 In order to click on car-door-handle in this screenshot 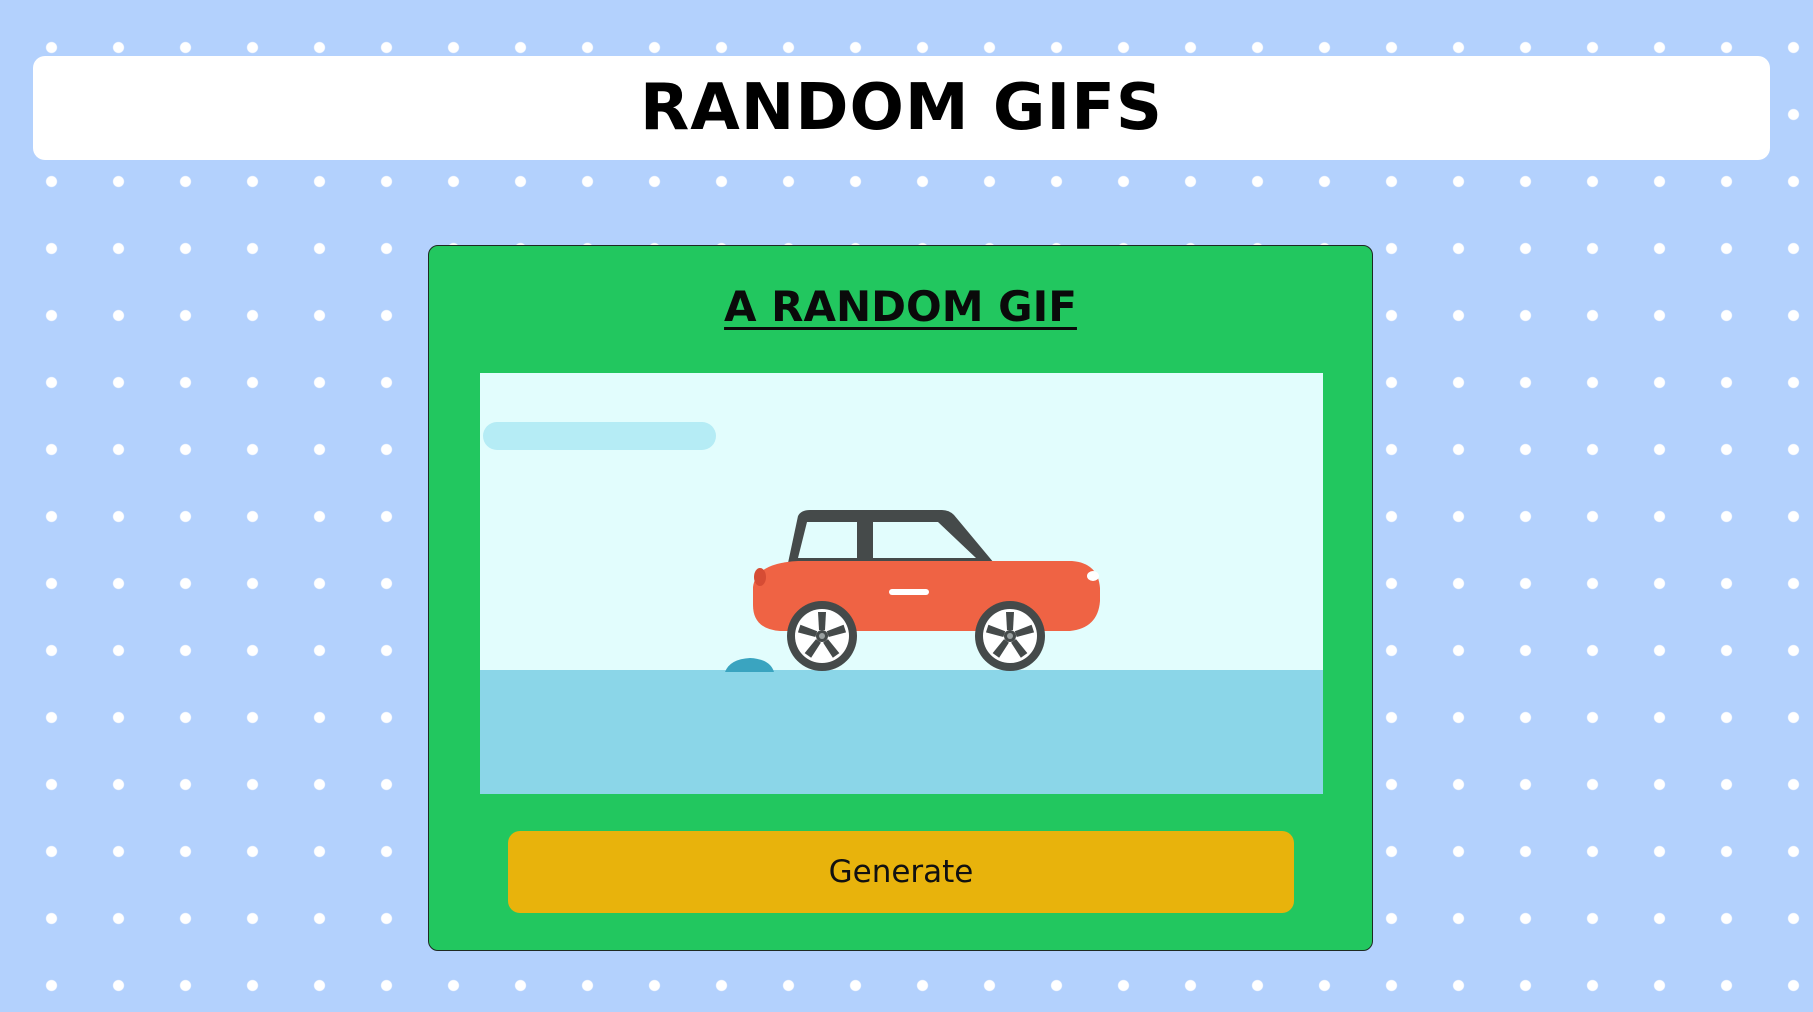, I will do `click(909, 592)`.